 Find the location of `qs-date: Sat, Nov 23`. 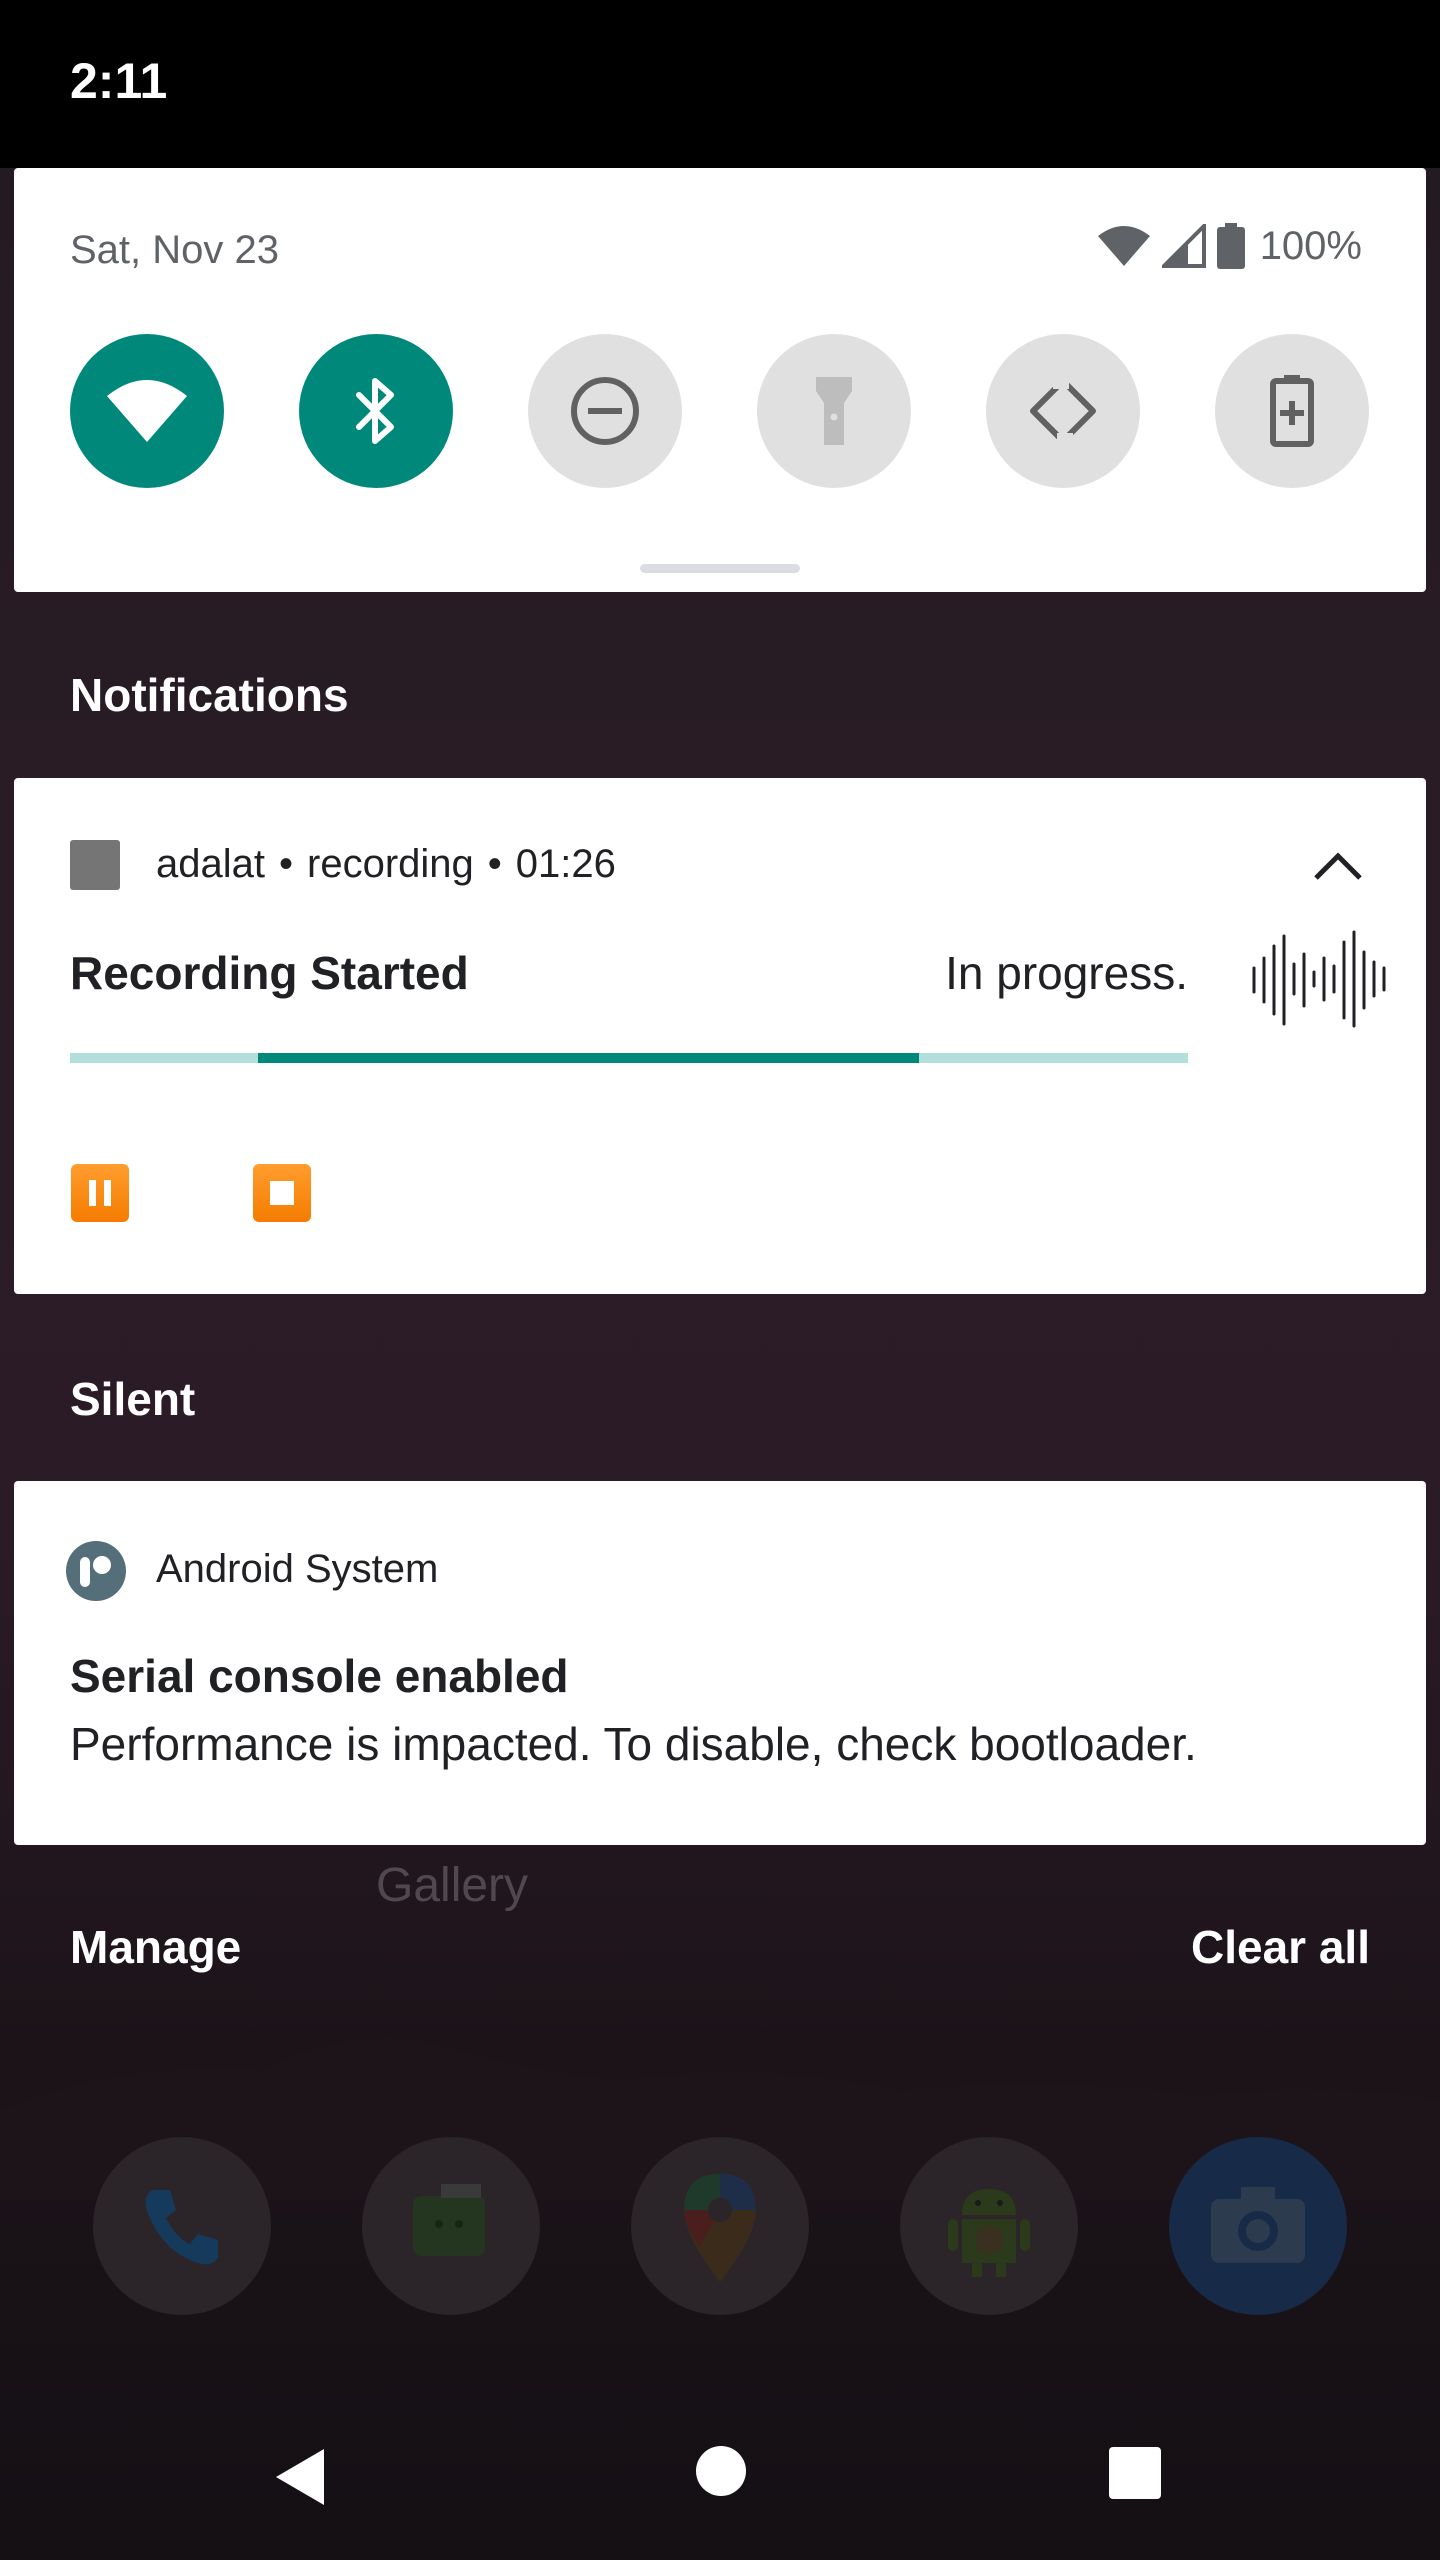

qs-date: Sat, Nov 23 is located at coordinates (174, 250).